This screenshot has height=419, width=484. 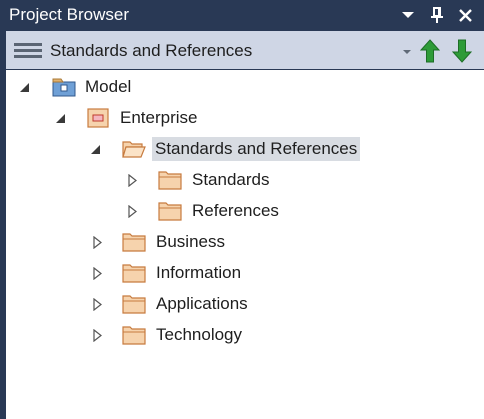 I want to click on tree-node-business: Business, so click(x=156, y=242).